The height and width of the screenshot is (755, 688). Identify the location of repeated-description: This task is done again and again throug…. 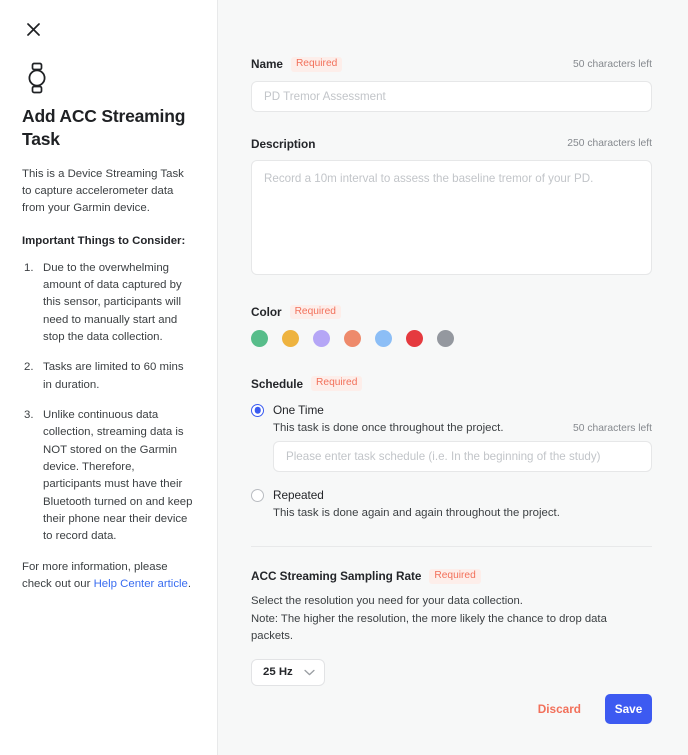
(416, 513).